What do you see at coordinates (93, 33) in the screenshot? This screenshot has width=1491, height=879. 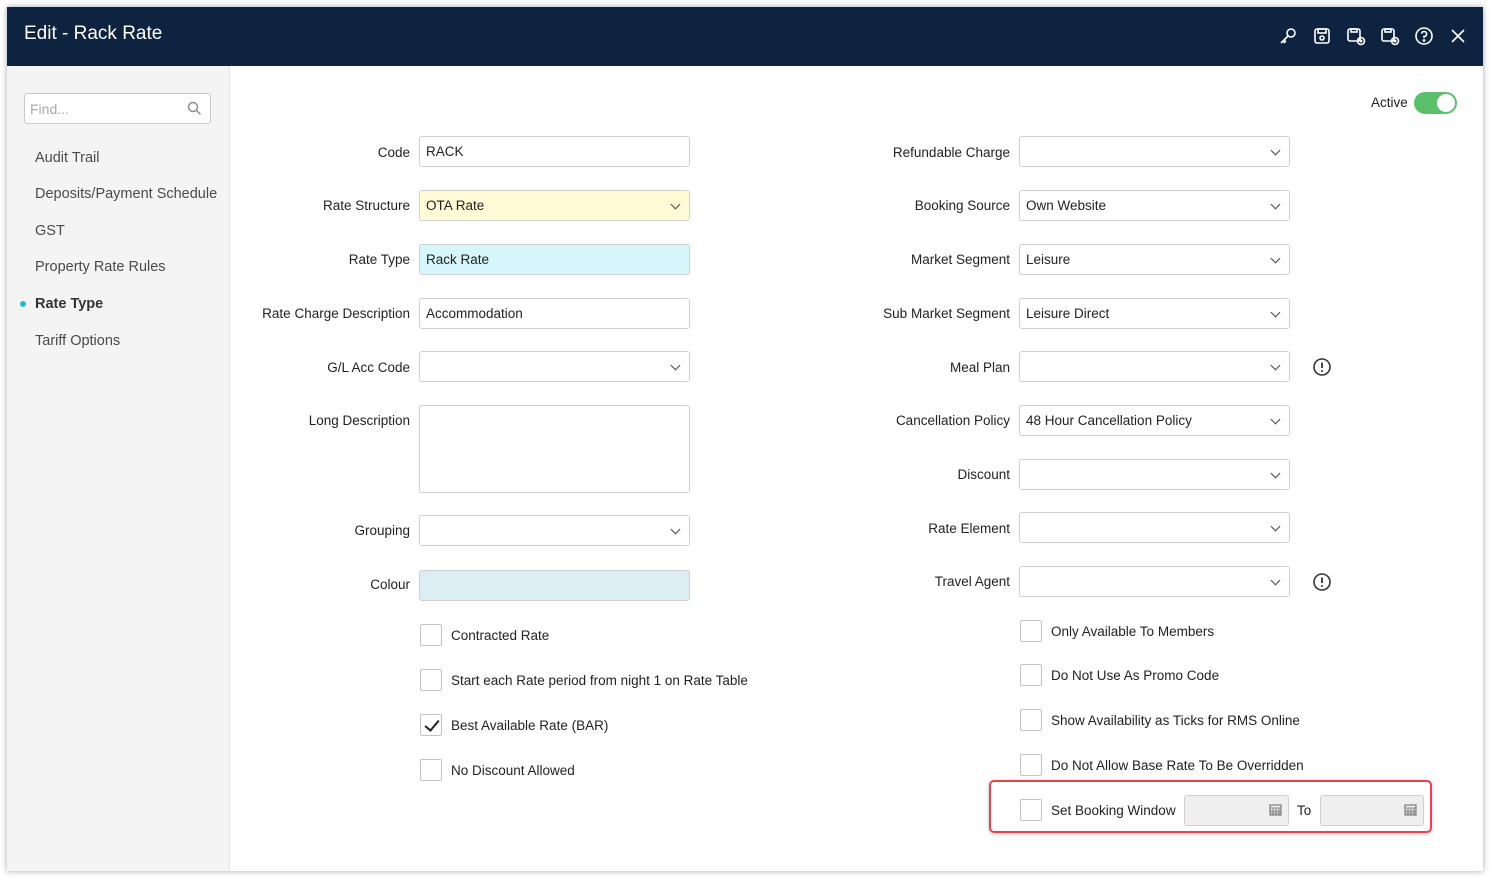 I see `window-title: Edit - Rack Rate` at bounding box center [93, 33].